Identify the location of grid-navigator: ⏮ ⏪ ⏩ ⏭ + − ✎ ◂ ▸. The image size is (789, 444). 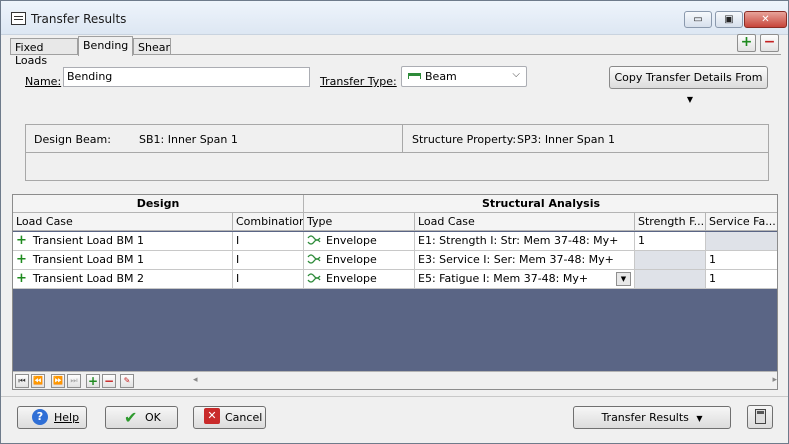
(395, 380).